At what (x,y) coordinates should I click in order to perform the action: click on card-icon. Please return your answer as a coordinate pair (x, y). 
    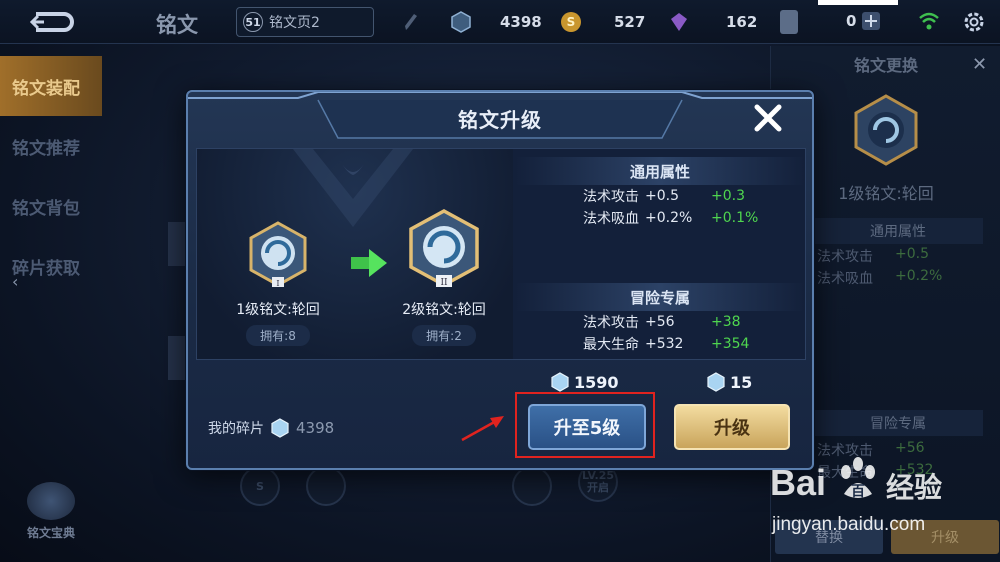
    Looking at the image, I should click on (789, 22).